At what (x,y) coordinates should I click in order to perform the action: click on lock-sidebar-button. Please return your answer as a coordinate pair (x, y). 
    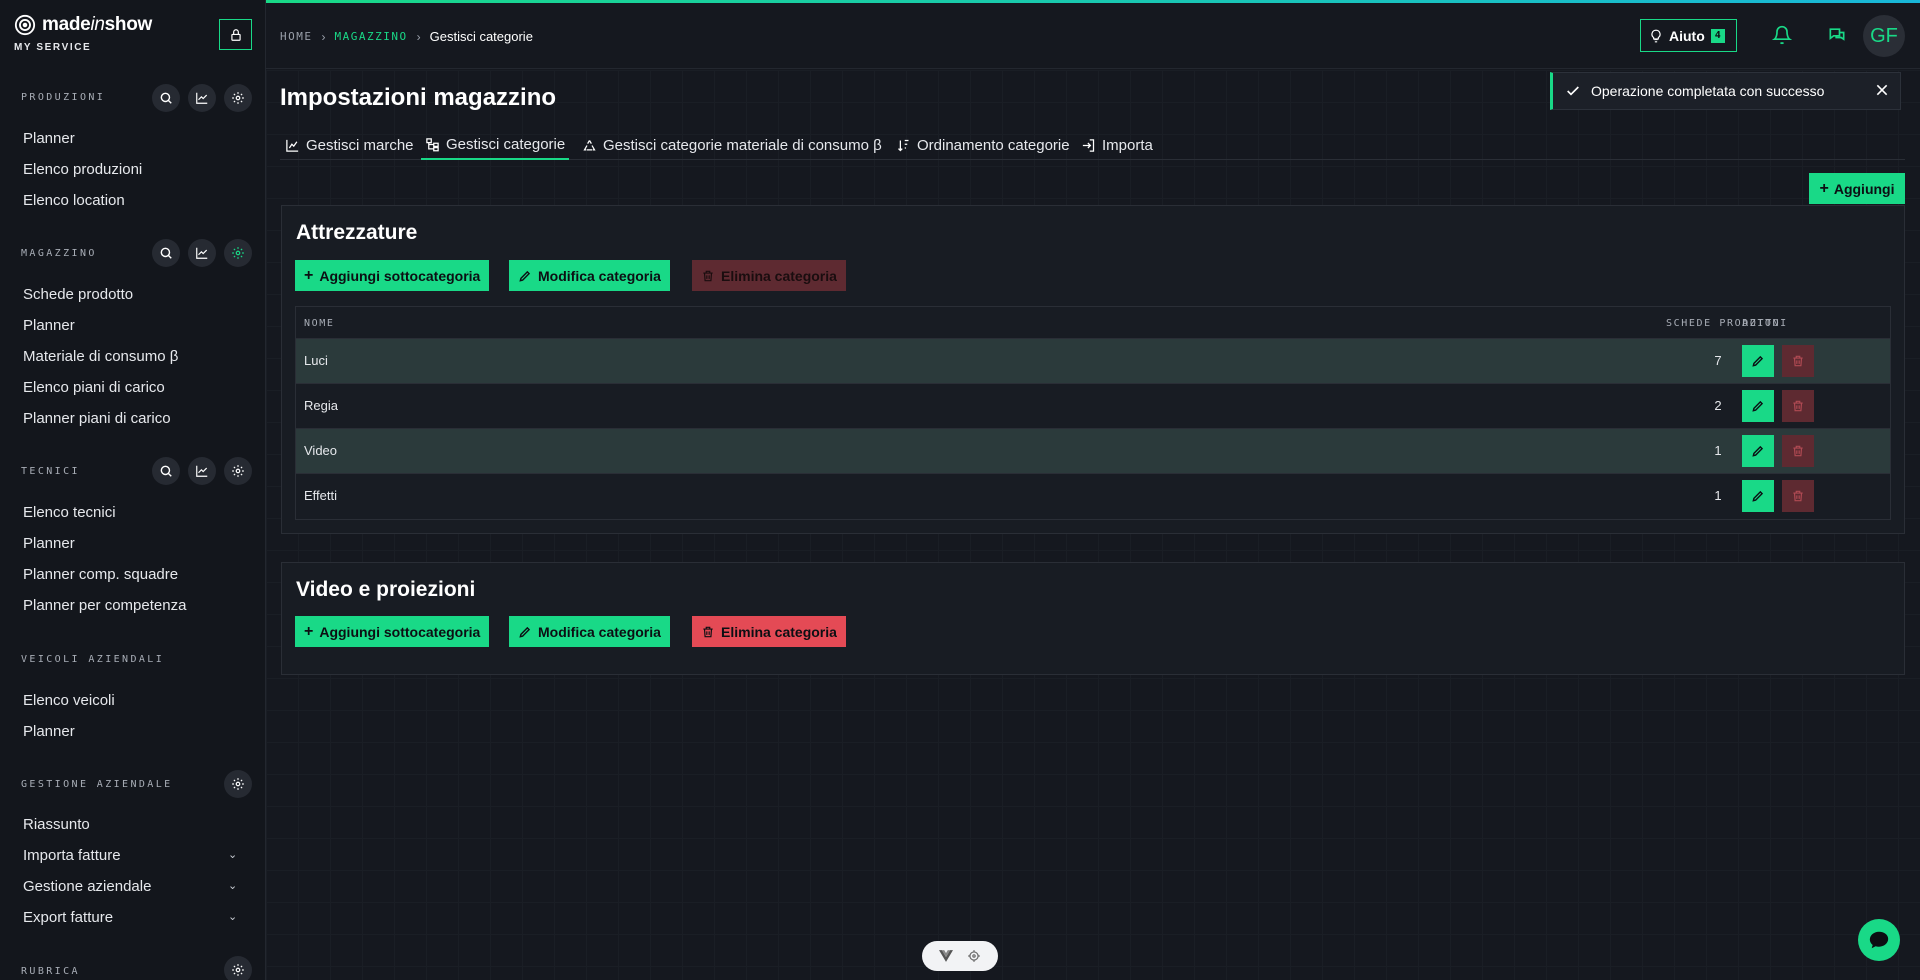
    Looking at the image, I should click on (235, 34).